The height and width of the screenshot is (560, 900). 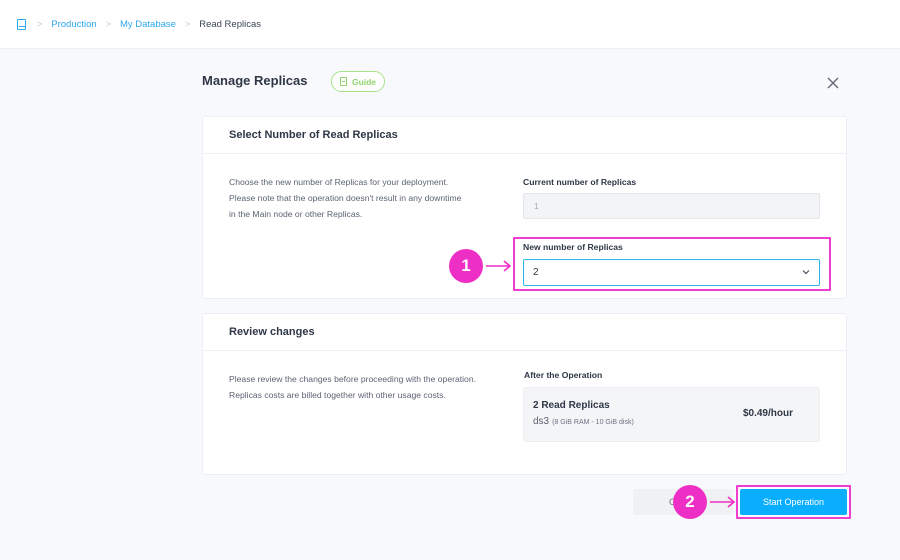 I want to click on guide-button: Guide, so click(x=358, y=81).